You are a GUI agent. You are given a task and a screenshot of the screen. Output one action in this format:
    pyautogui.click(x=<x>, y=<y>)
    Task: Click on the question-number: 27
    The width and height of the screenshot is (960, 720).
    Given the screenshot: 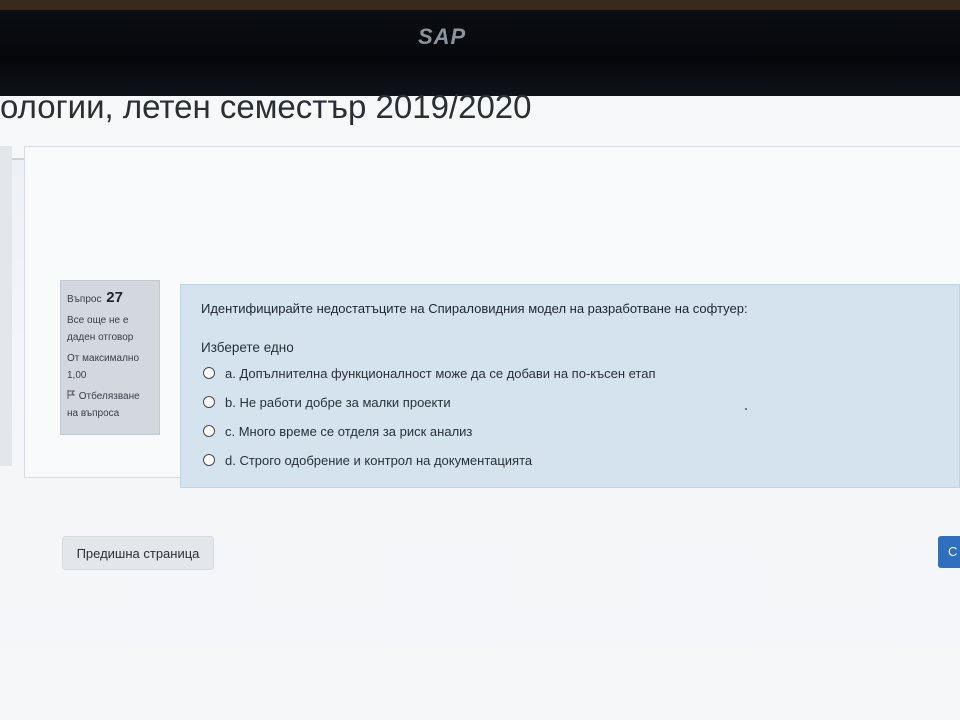 What is the action you would take?
    pyautogui.click(x=114, y=297)
    